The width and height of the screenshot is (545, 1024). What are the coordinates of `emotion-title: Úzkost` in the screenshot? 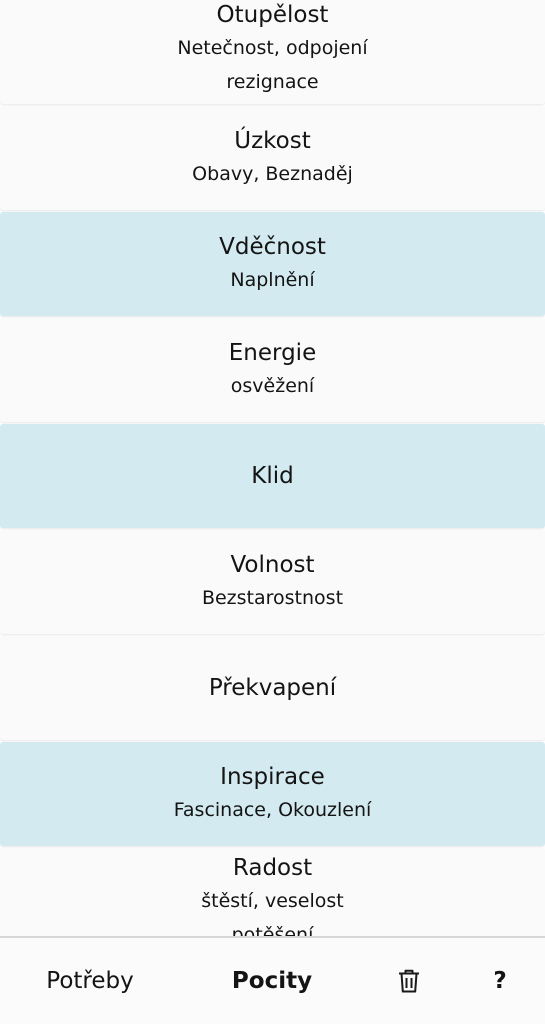 It's located at (272, 141).